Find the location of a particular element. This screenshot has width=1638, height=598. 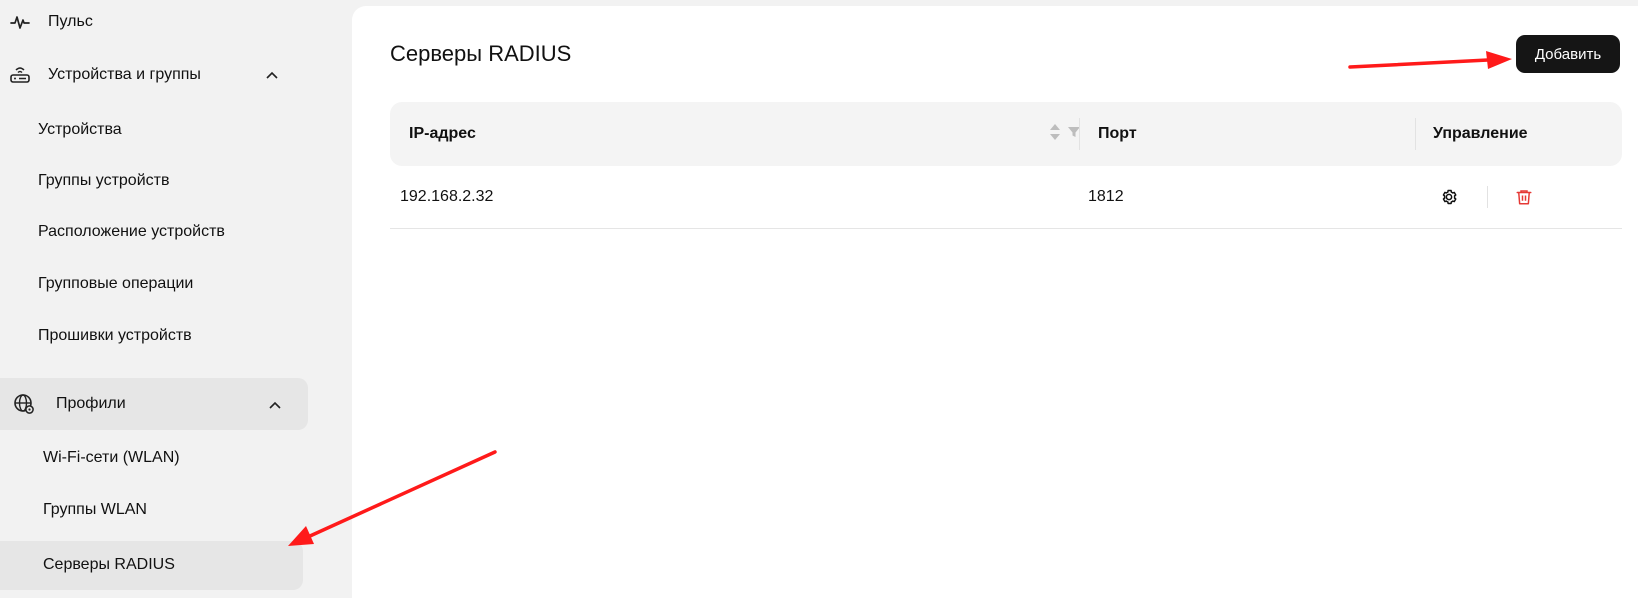

table-header: IP-адрес Порт Управление is located at coordinates (1006, 134).